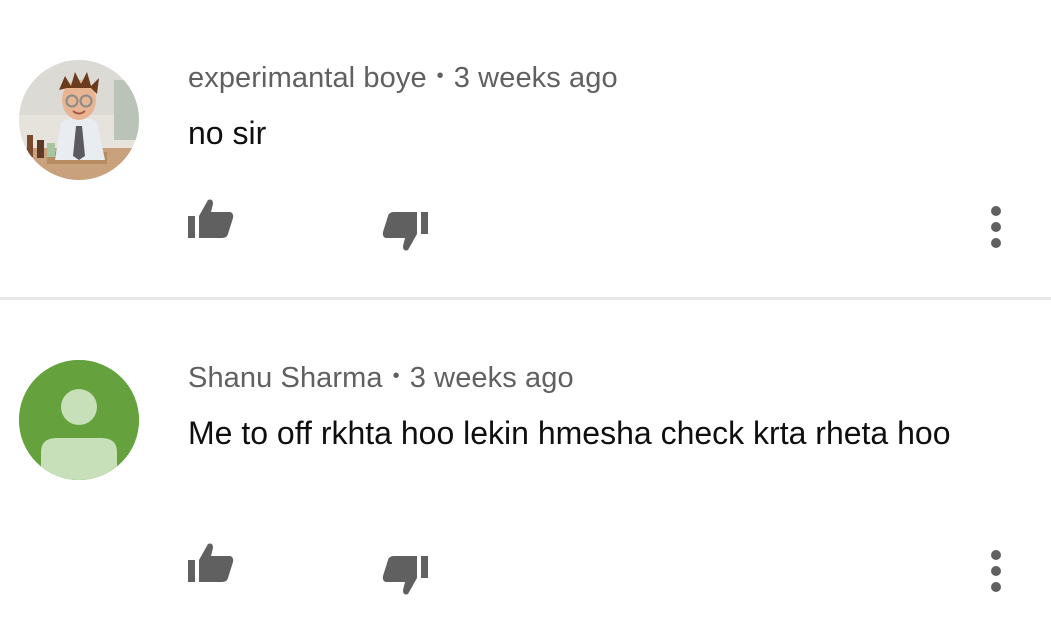  What do you see at coordinates (307, 78) in the screenshot?
I see `author-name: experimantal boye` at bounding box center [307, 78].